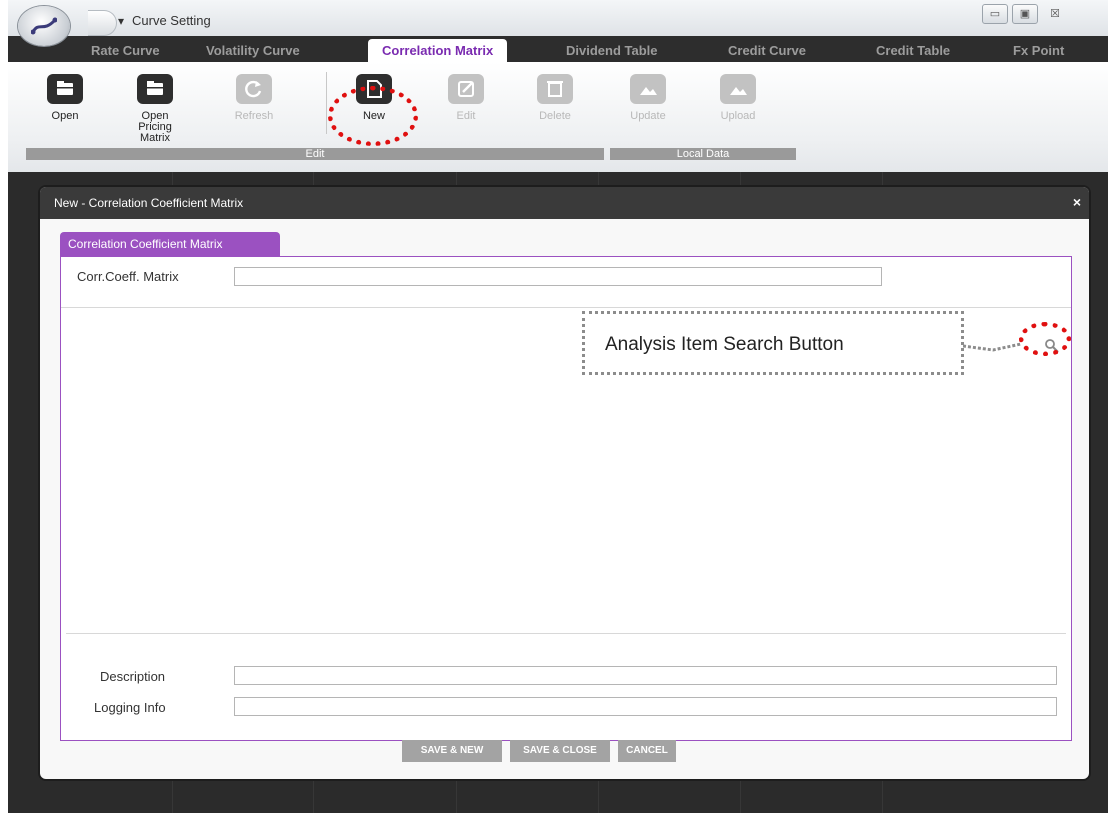 The width and height of the screenshot is (1117, 813). Describe the element at coordinates (1055, 14) in the screenshot. I see `close-window-button: ☒` at that location.